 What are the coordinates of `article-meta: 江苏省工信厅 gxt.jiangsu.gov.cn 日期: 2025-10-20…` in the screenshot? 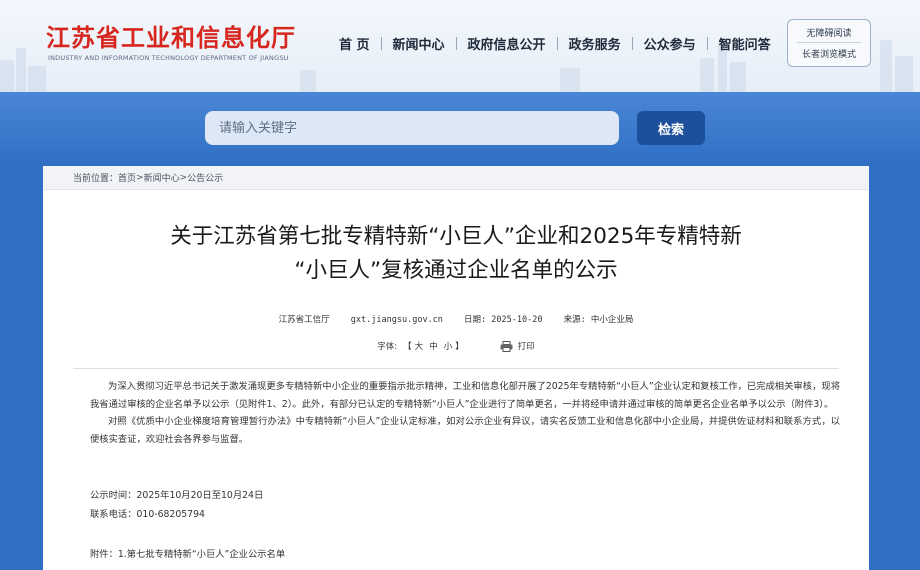 It's located at (456, 319).